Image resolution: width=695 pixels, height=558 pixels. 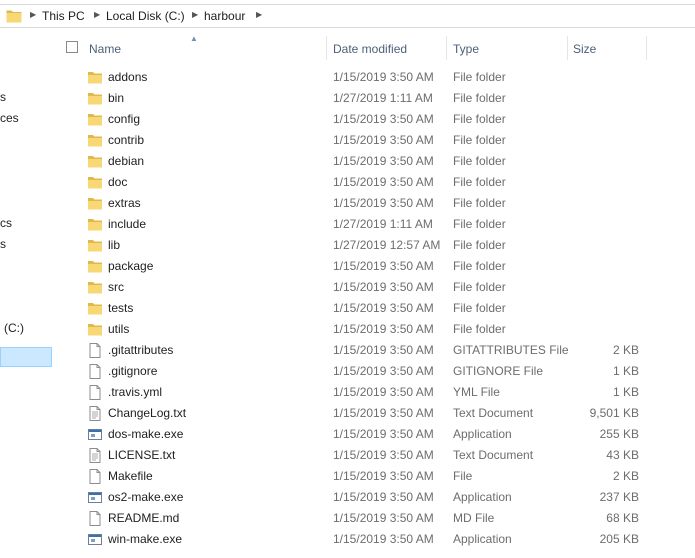 I want to click on breadcrumb-harbour: harbour, so click(x=224, y=16).